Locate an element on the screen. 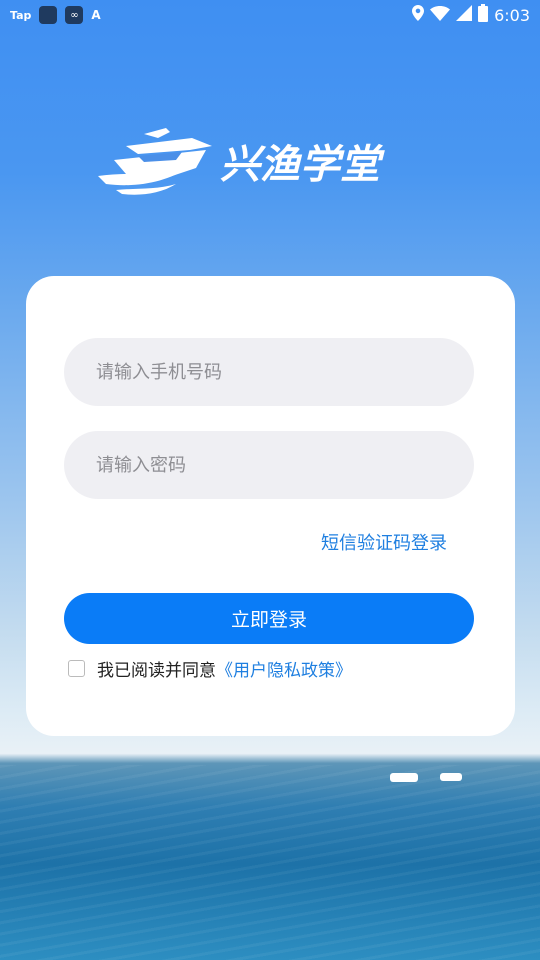  login-button: 立即登录 is located at coordinates (269, 618).